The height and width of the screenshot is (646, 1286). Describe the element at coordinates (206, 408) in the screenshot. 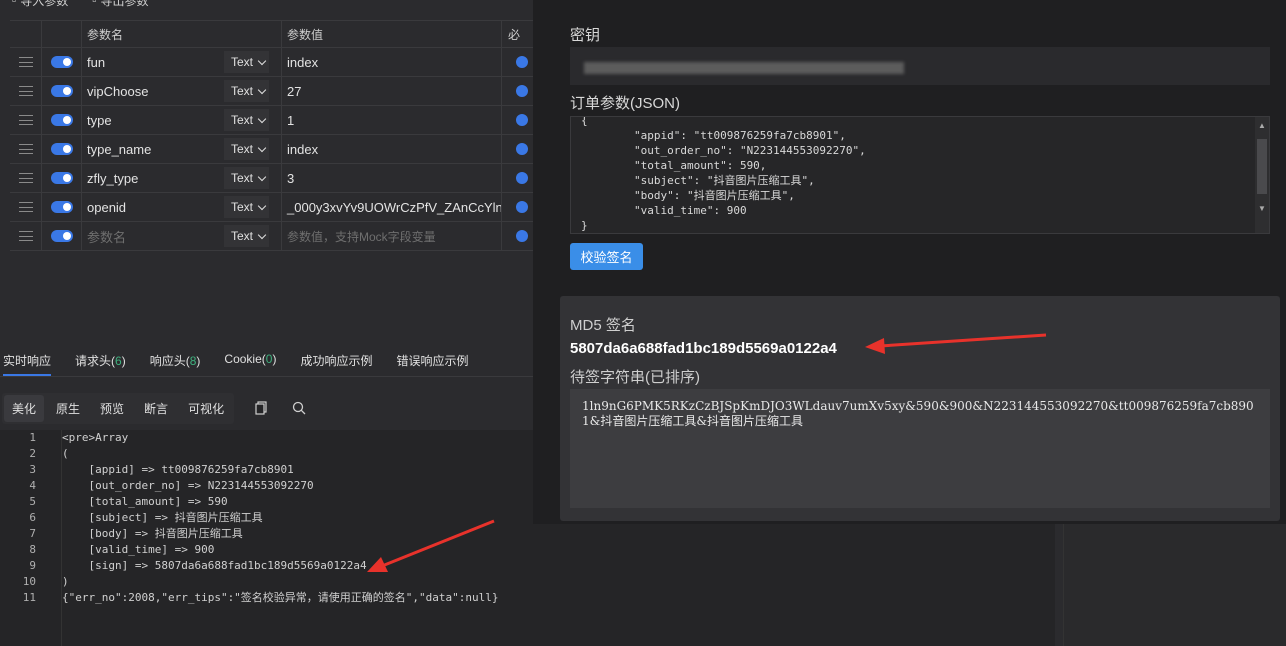

I see `view-tab: 可视化` at that location.